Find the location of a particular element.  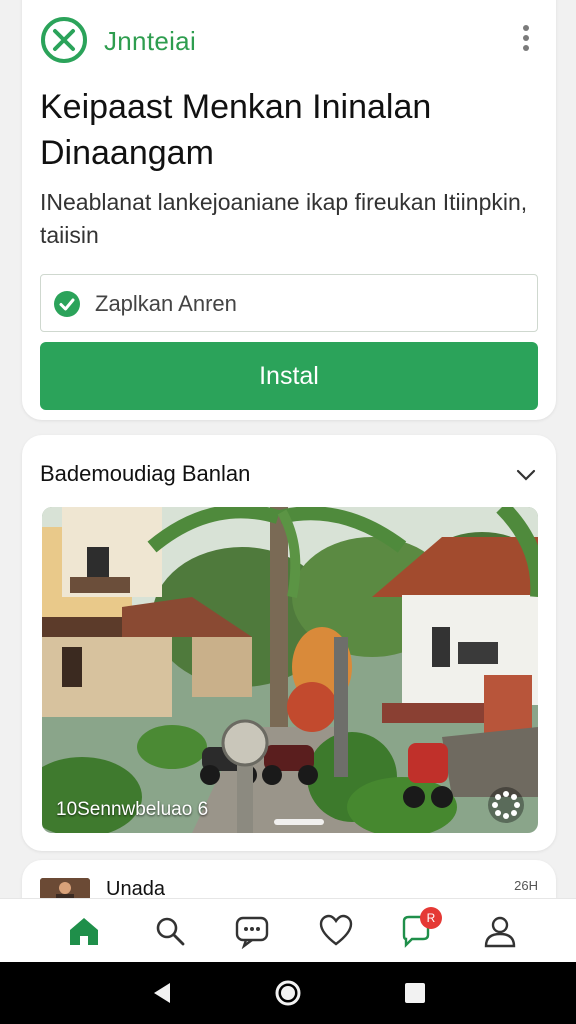

home-icon is located at coordinates (84, 931).